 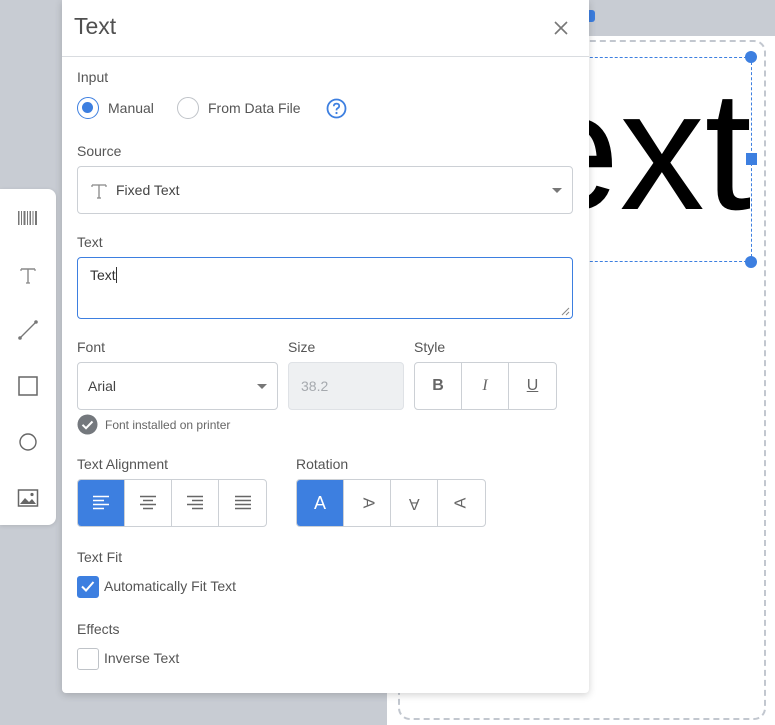 What do you see at coordinates (123, 464) in the screenshot?
I see `text-alignment-label: Text Alignment` at bounding box center [123, 464].